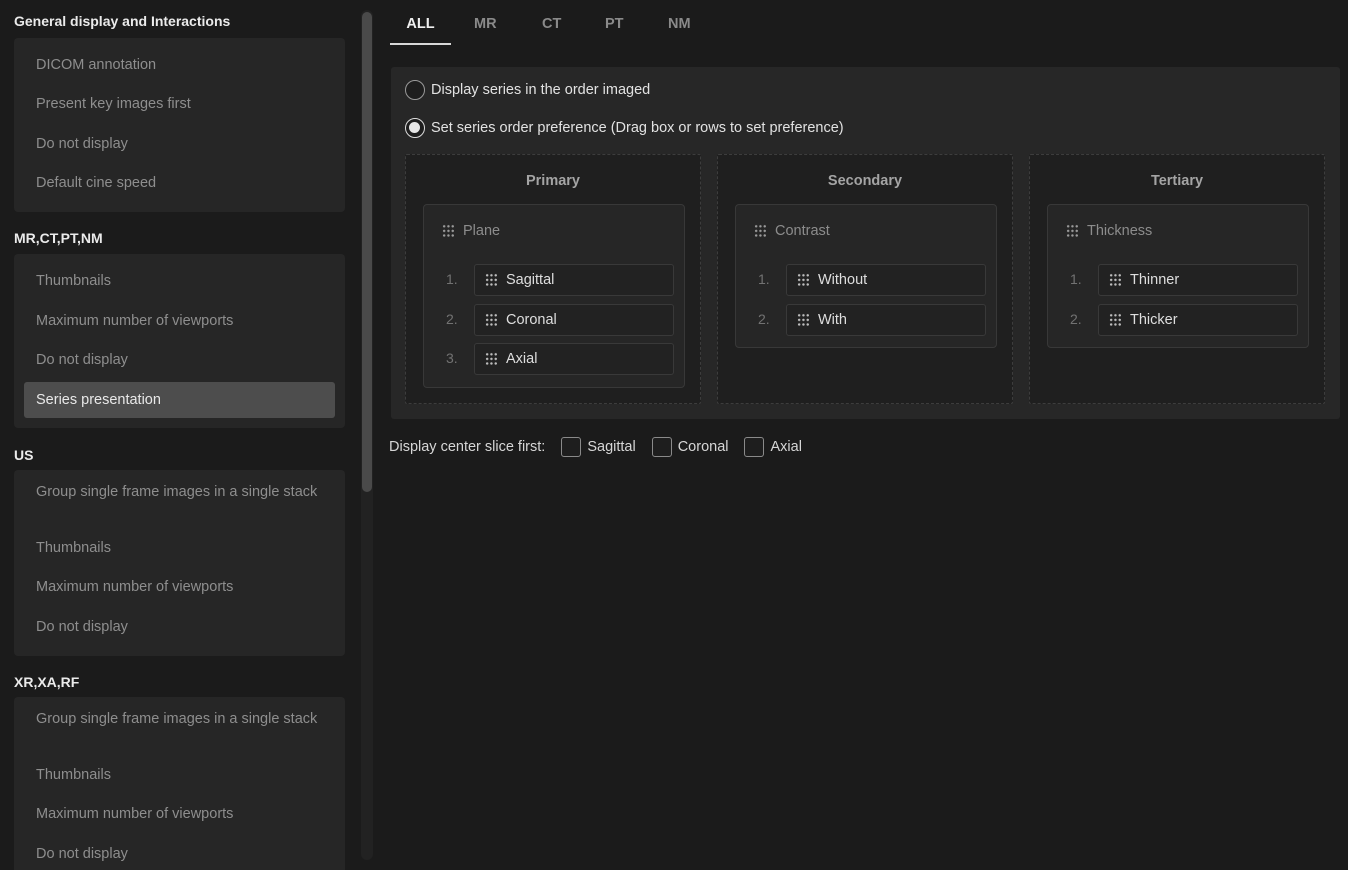  Describe the element at coordinates (485, 31) in the screenshot. I see `tab-mr: MR` at that location.